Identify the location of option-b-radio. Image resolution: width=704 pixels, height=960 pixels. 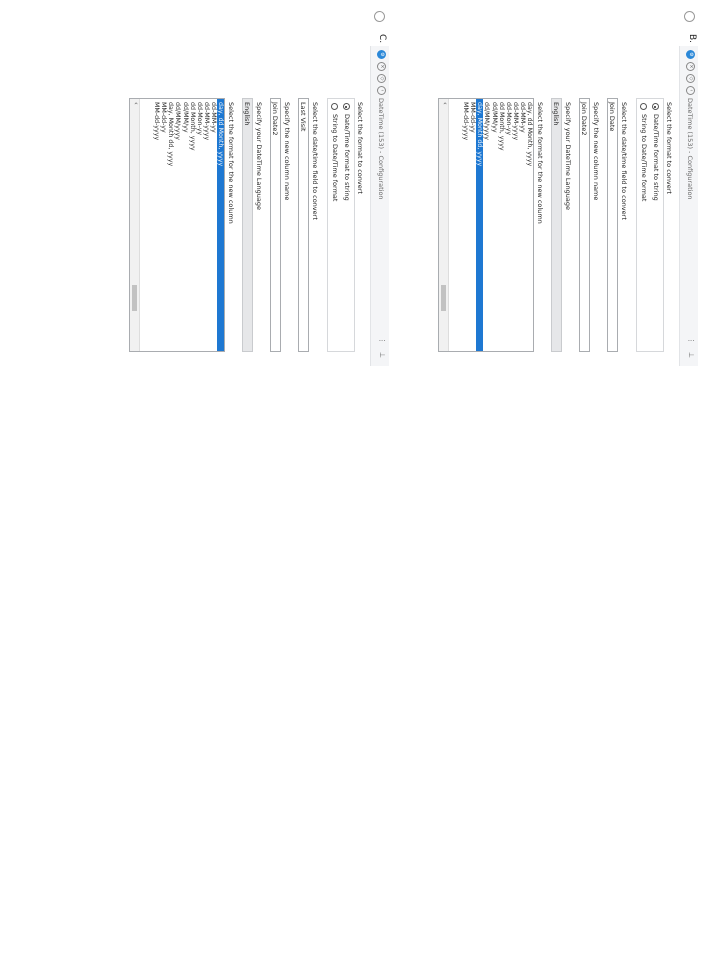
(689, 16).